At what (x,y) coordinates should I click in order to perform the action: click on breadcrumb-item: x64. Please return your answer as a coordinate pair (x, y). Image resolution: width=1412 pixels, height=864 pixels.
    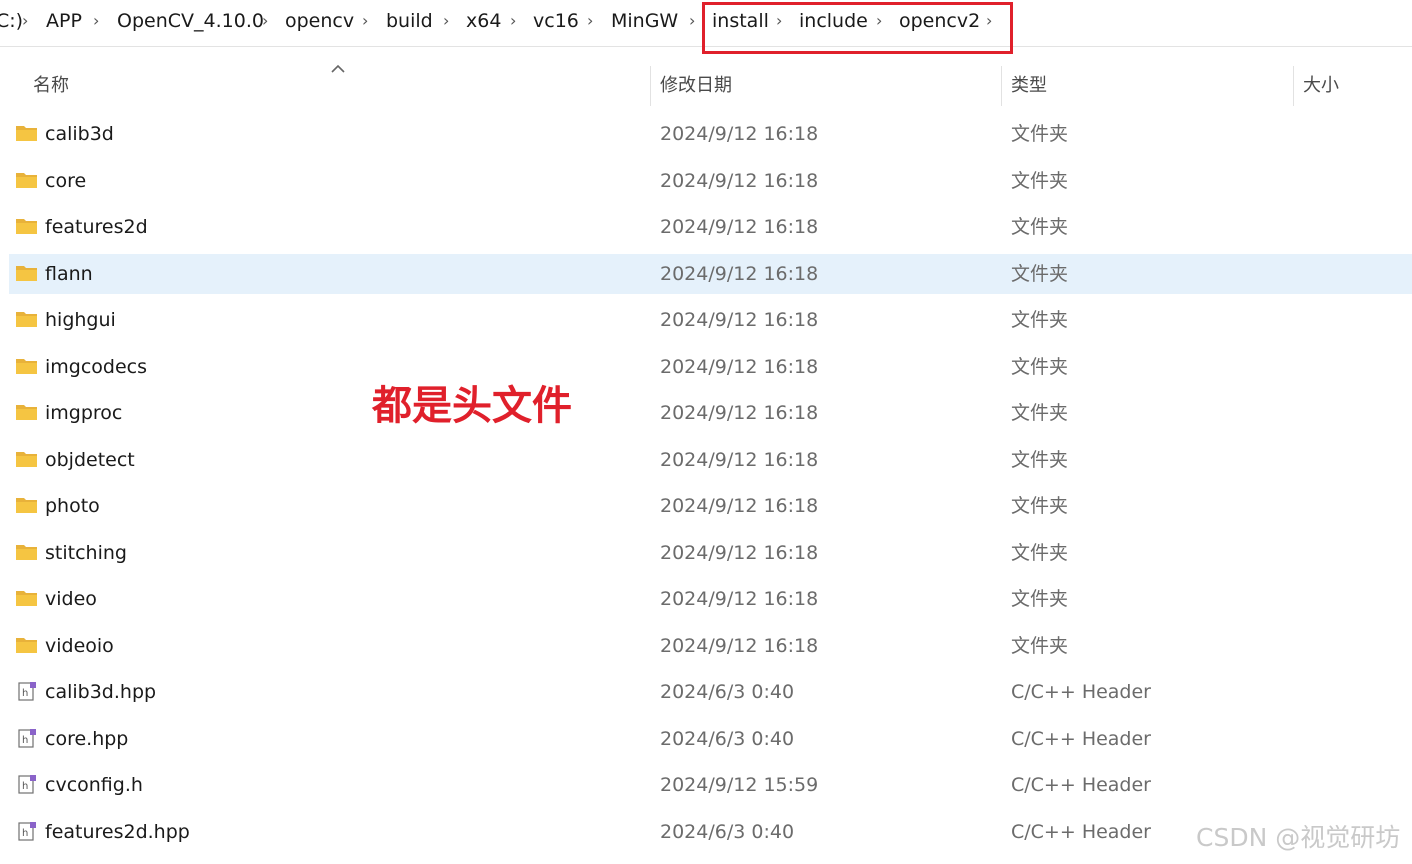
    Looking at the image, I should click on (483, 21).